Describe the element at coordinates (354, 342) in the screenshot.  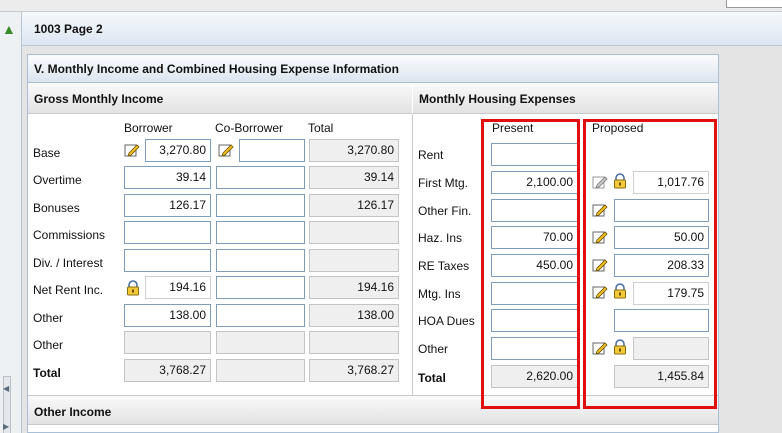
I see `total-other2-field` at that location.